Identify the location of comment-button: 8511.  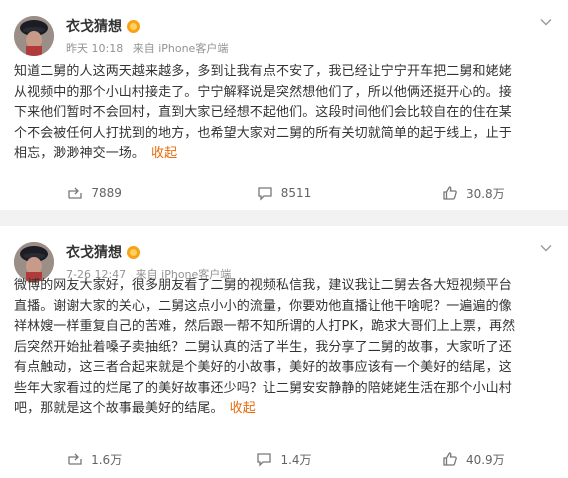
(283, 193).